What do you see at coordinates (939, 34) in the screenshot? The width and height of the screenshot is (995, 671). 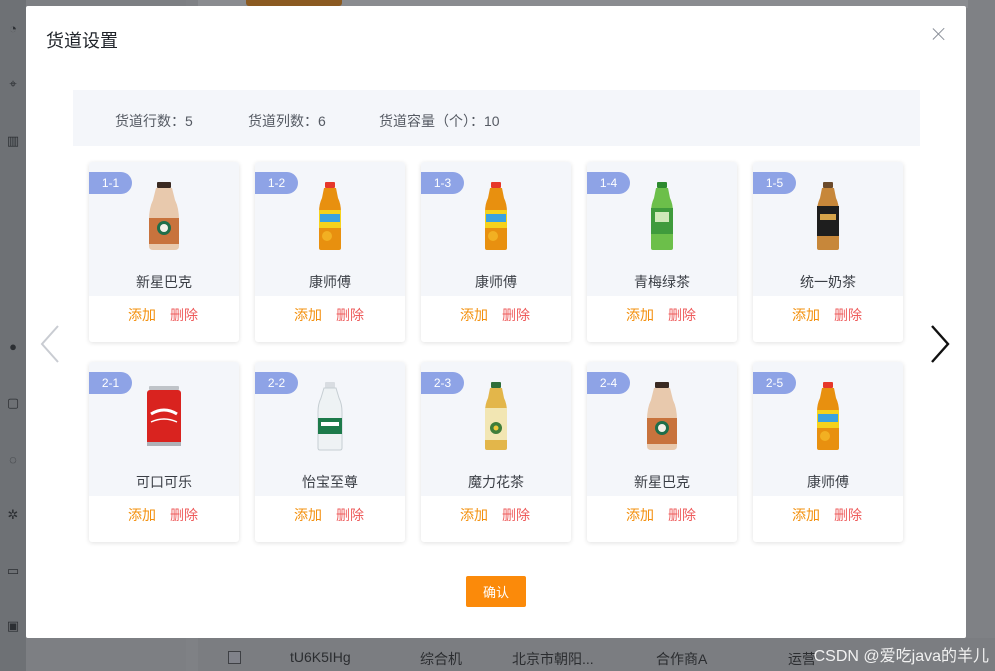 I see `close-icon` at bounding box center [939, 34].